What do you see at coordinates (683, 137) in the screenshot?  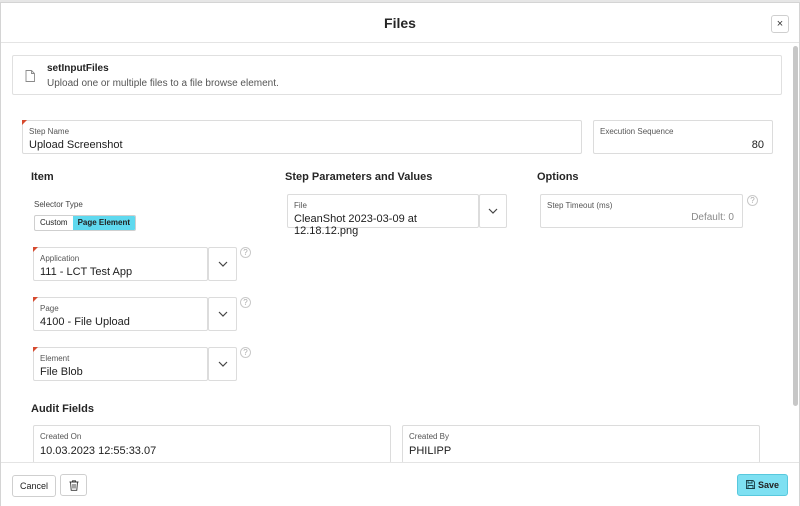 I see `execution-sequence-field: Execution Sequence 80` at bounding box center [683, 137].